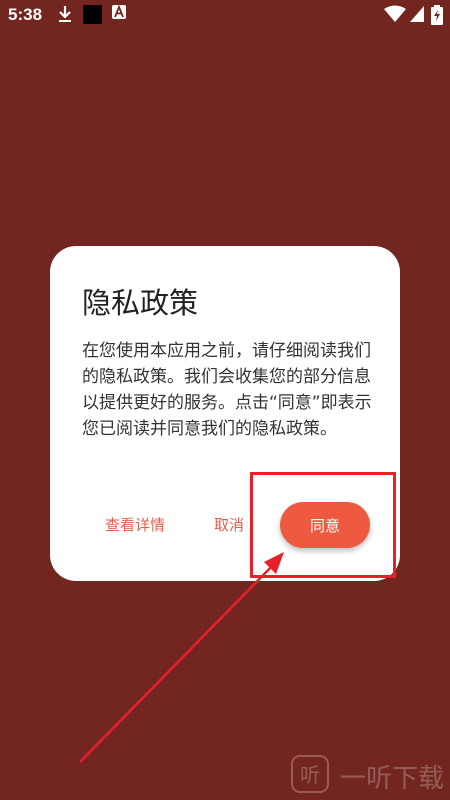 Image resolution: width=450 pixels, height=800 pixels. I want to click on watermark: 听 一听下载, so click(370, 776).